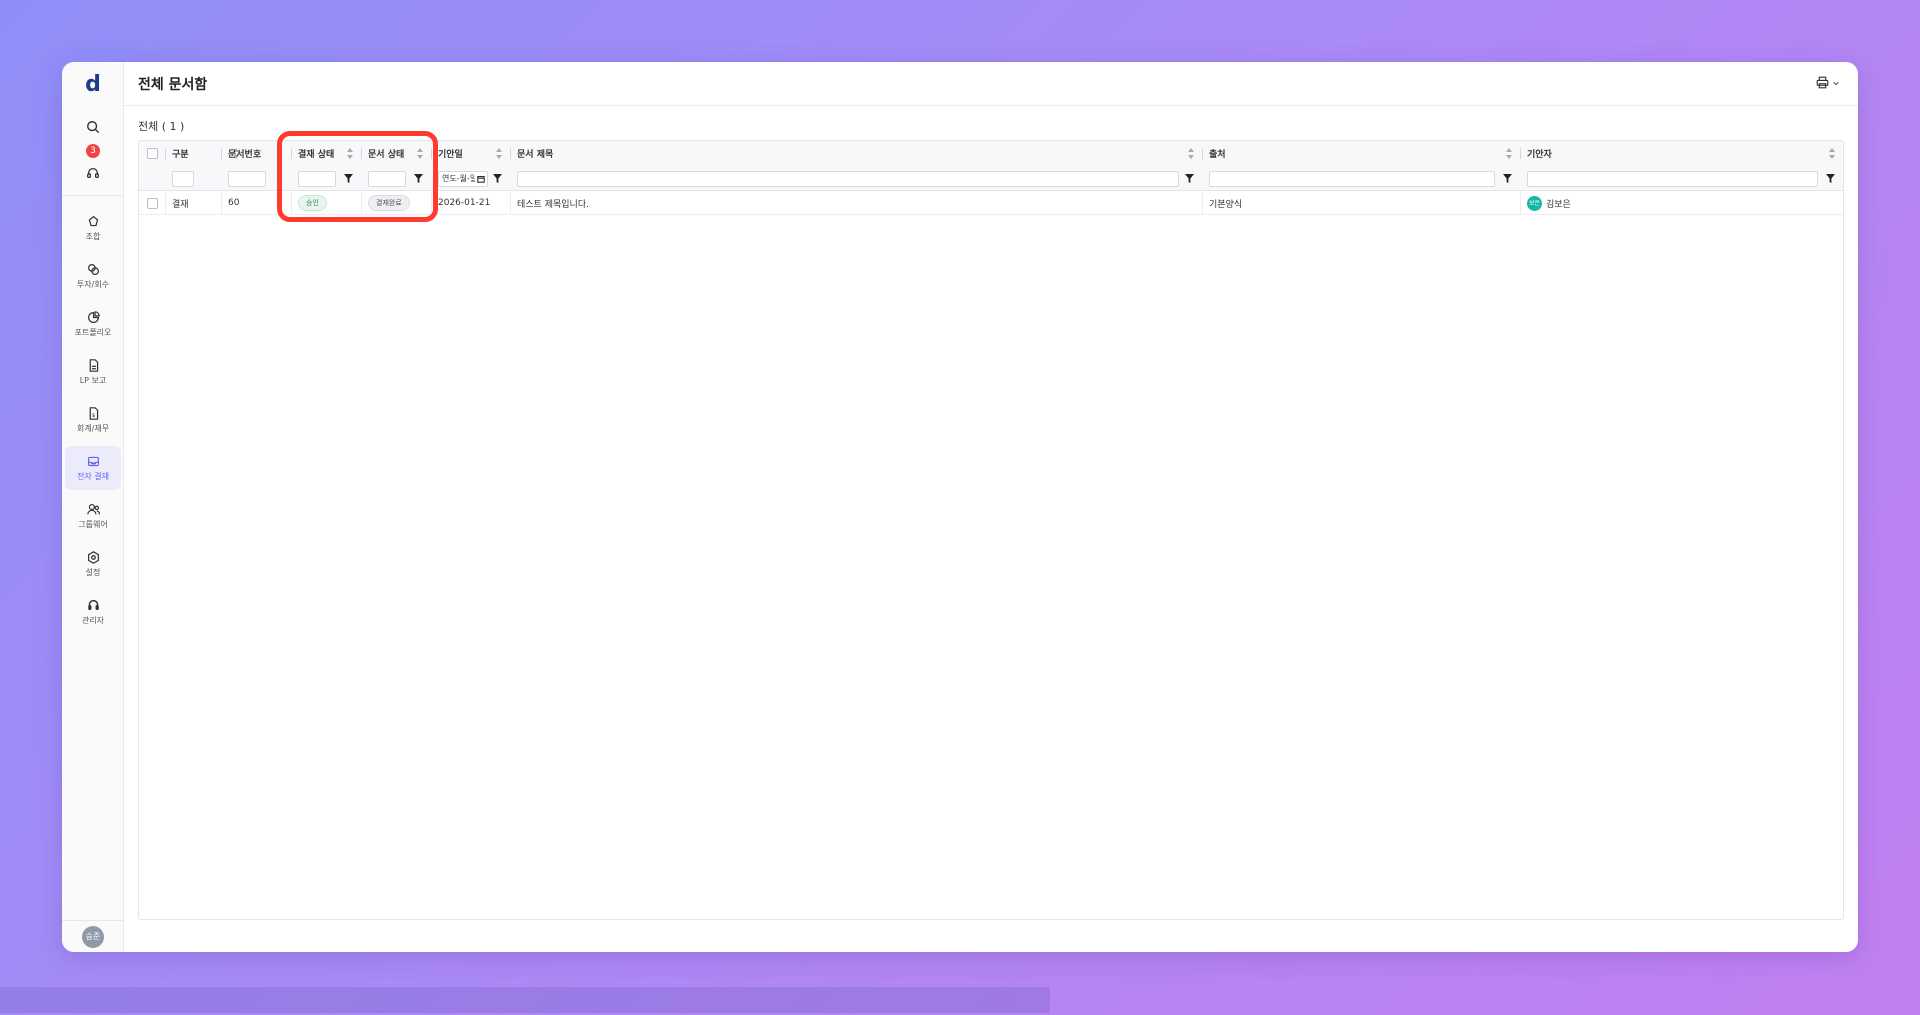 This screenshot has height=1015, width=1920. I want to click on page-header: 전체 문서함, so click(991, 84).